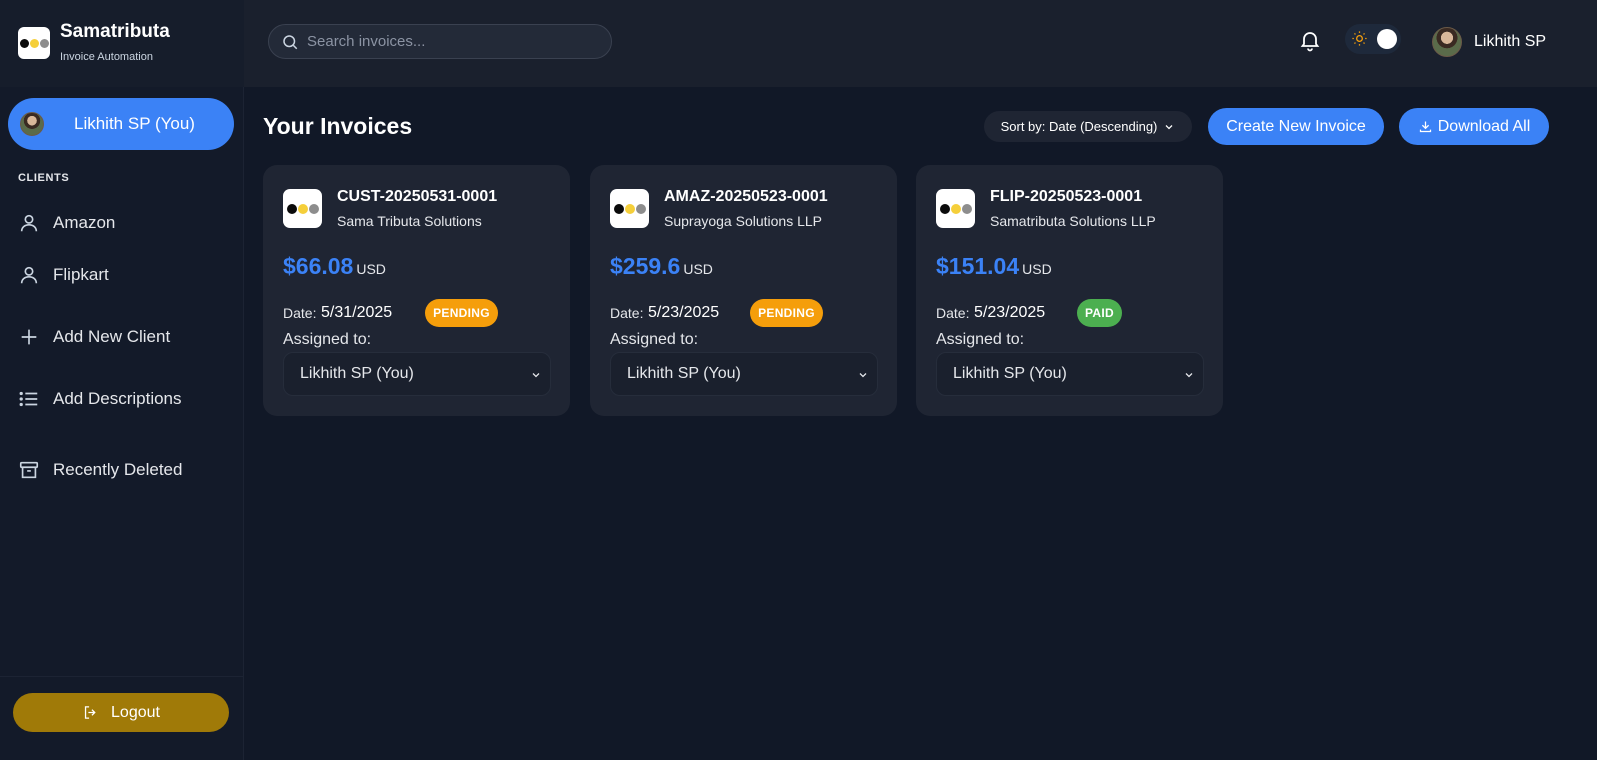  I want to click on sidebar-current-user: Likhith SP (You), so click(121, 124).